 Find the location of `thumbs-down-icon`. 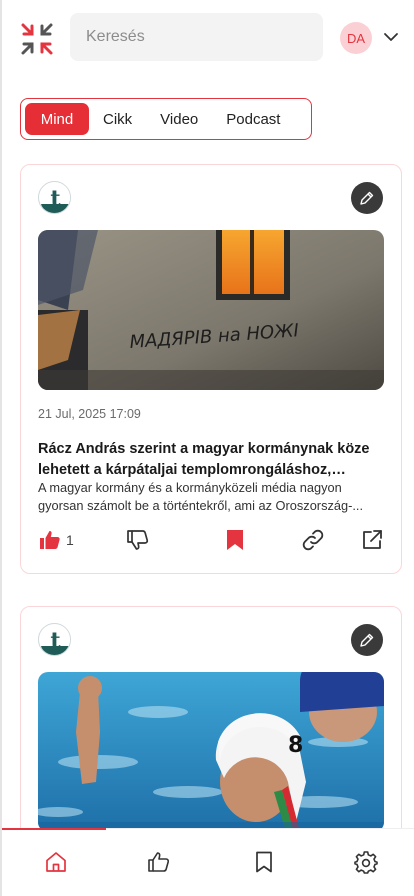

thumbs-down-icon is located at coordinates (138, 540).